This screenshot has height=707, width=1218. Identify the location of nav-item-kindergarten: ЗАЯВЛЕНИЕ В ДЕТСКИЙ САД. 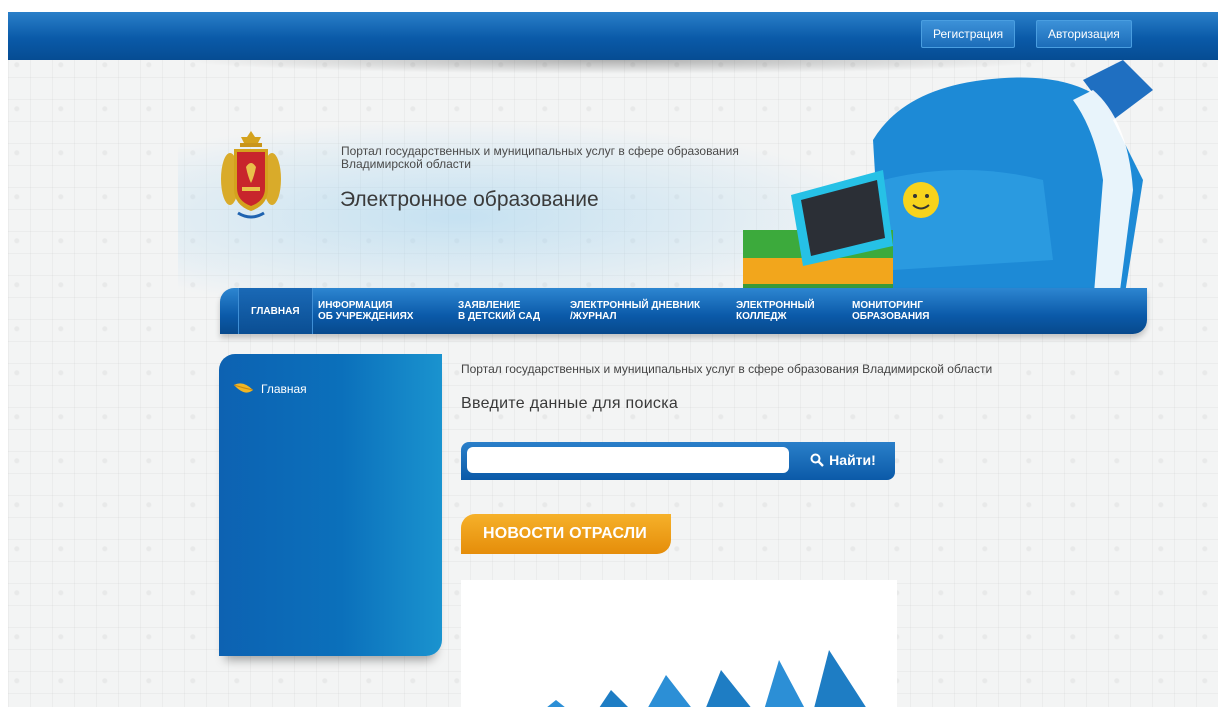
(499, 311).